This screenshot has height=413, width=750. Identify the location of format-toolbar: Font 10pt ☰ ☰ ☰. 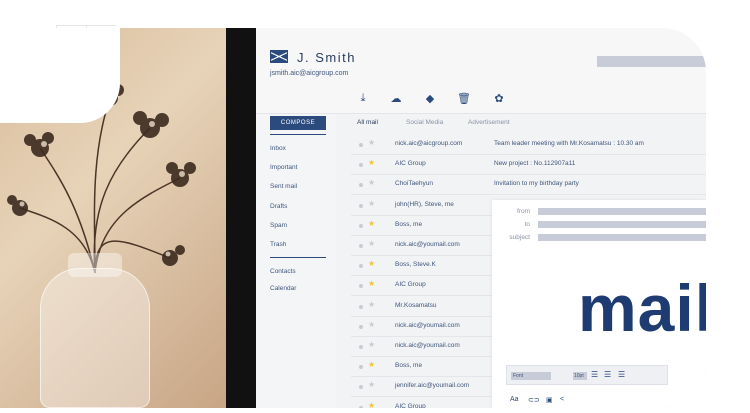
(587, 375).